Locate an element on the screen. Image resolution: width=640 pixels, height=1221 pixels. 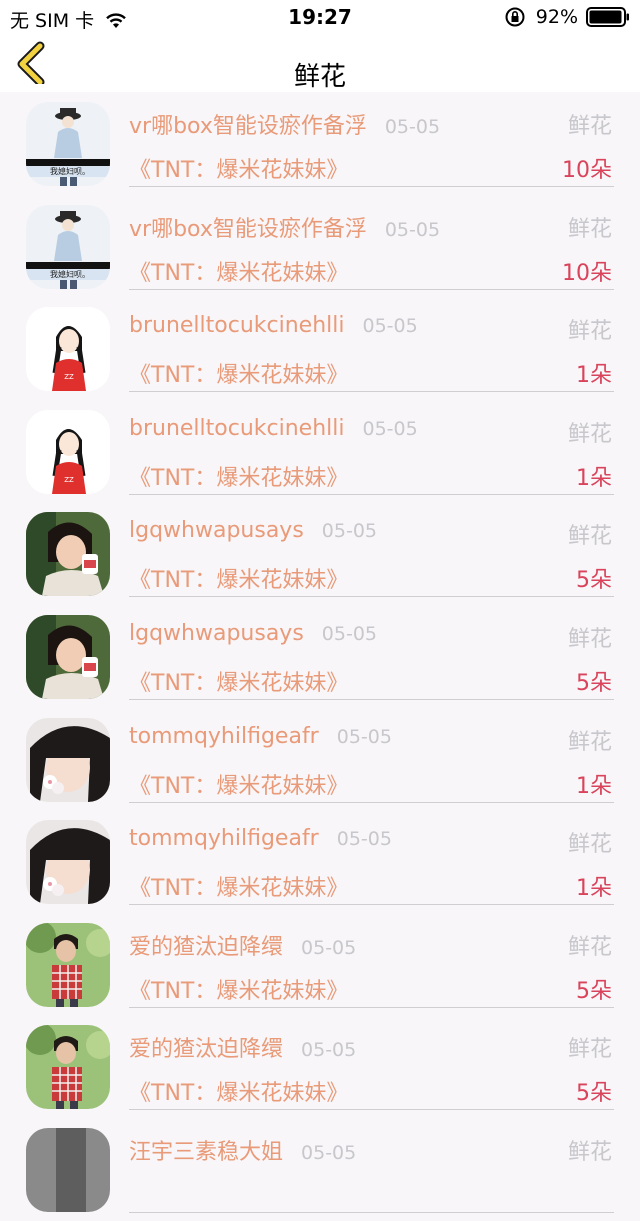
user-name: lgqwhwapusays 05-05 is located at coordinates (253, 530).